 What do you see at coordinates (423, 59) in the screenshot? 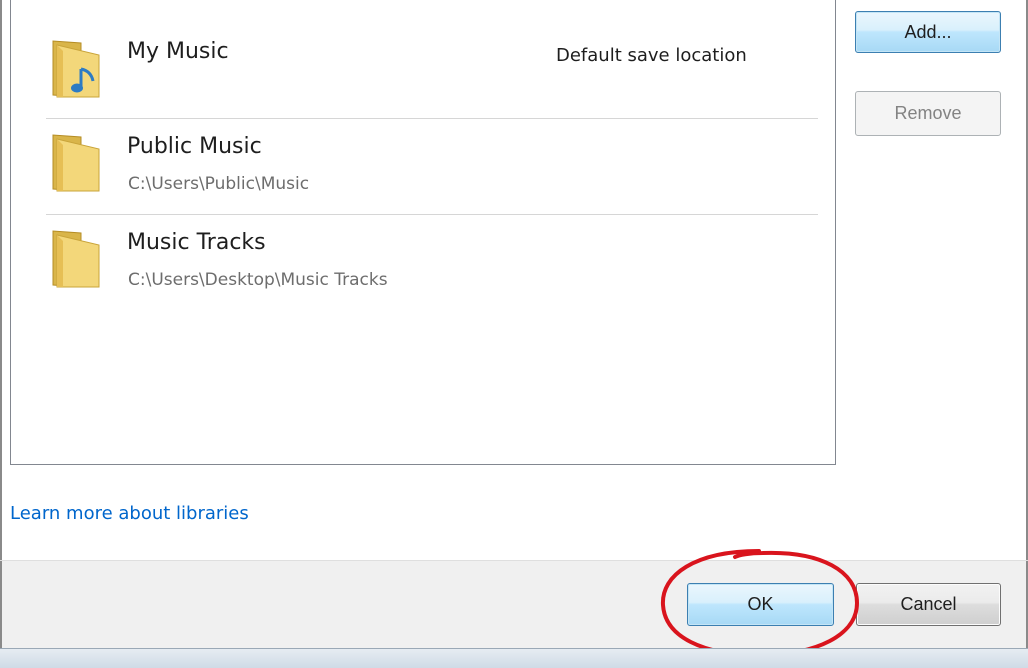
I see `list-item: My Music Default save location` at bounding box center [423, 59].